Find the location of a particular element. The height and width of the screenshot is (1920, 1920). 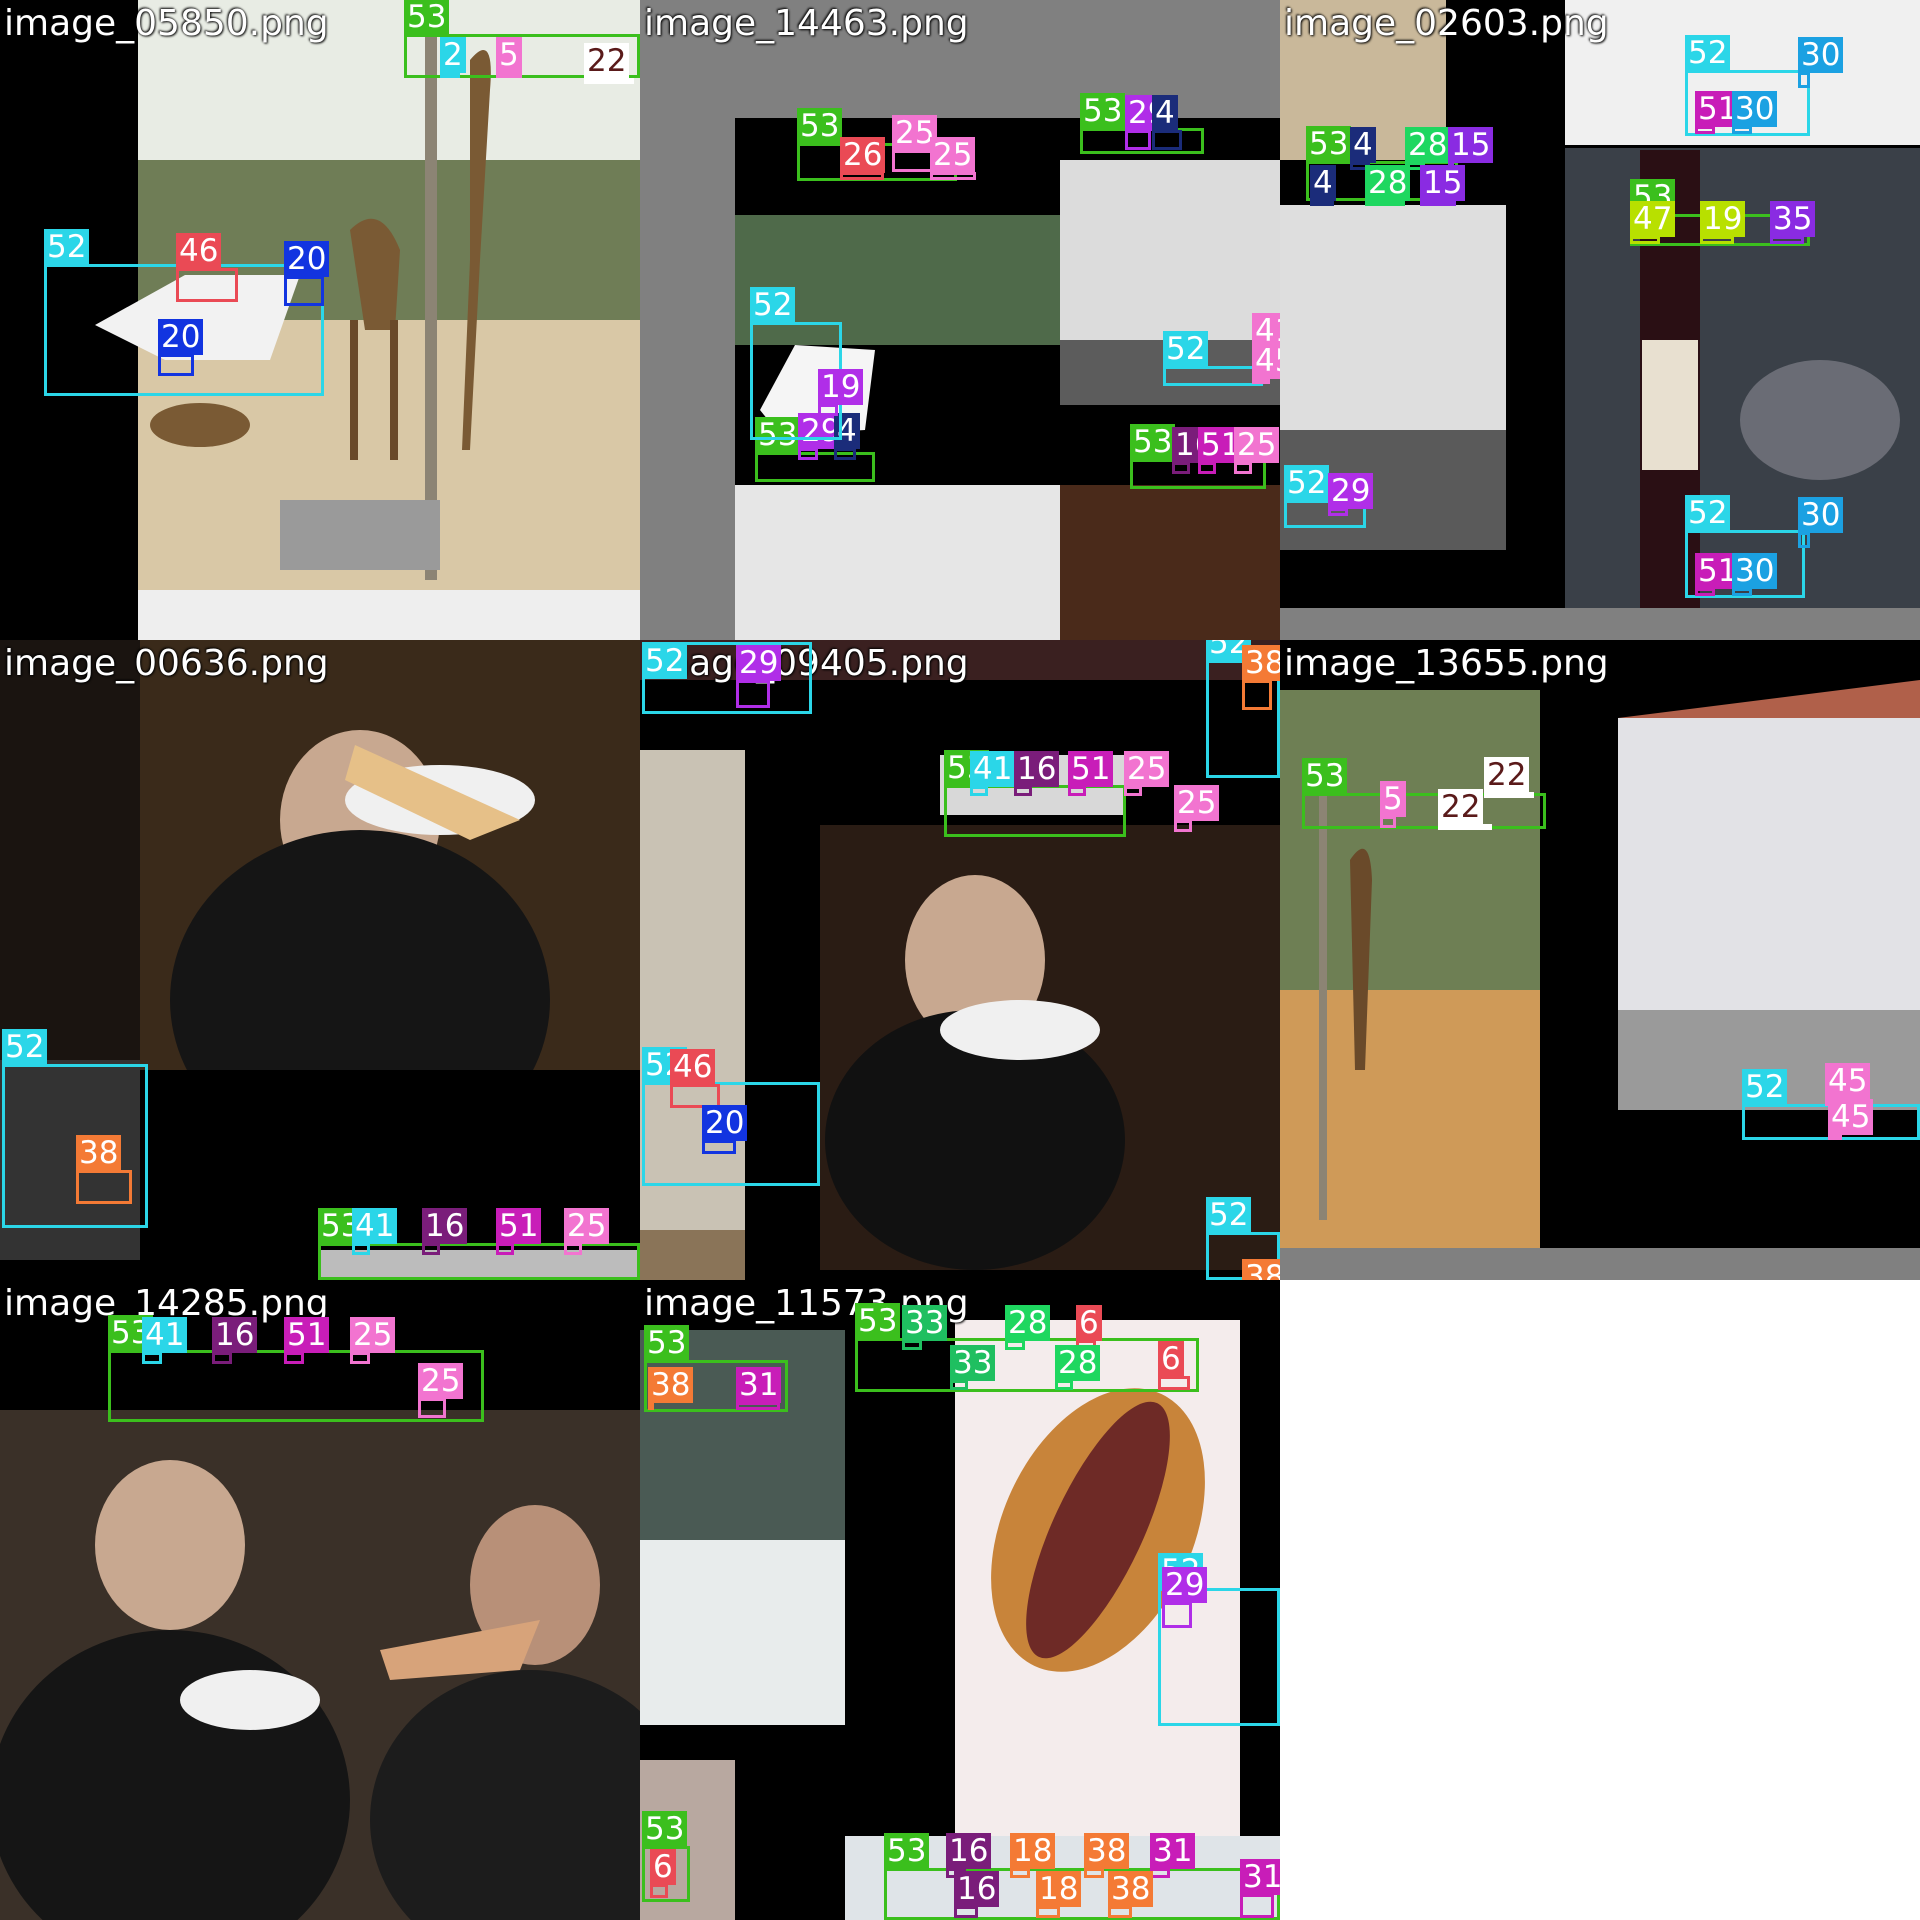

scene-giraffe-building is located at coordinates (1600, 960).